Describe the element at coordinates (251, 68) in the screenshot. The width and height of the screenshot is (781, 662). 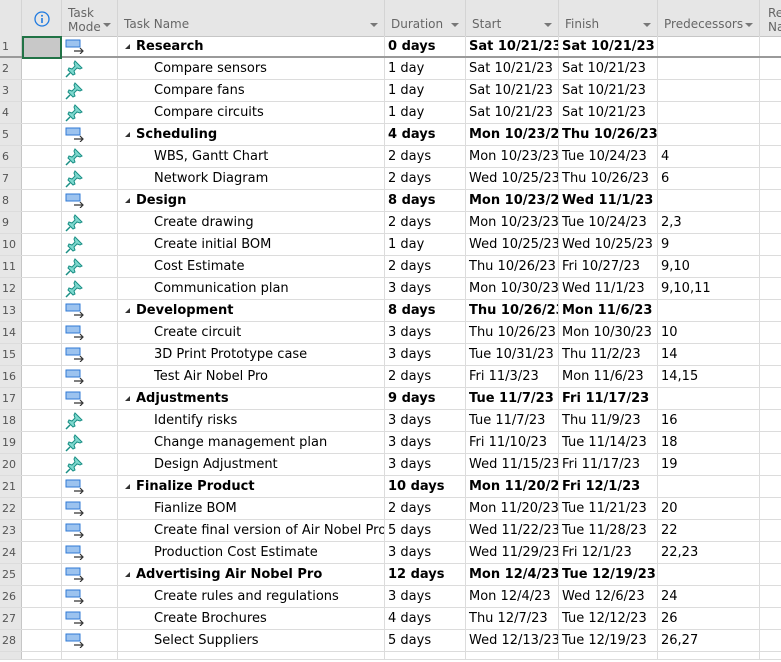
I see `task-name-cell: Compare sensors` at that location.